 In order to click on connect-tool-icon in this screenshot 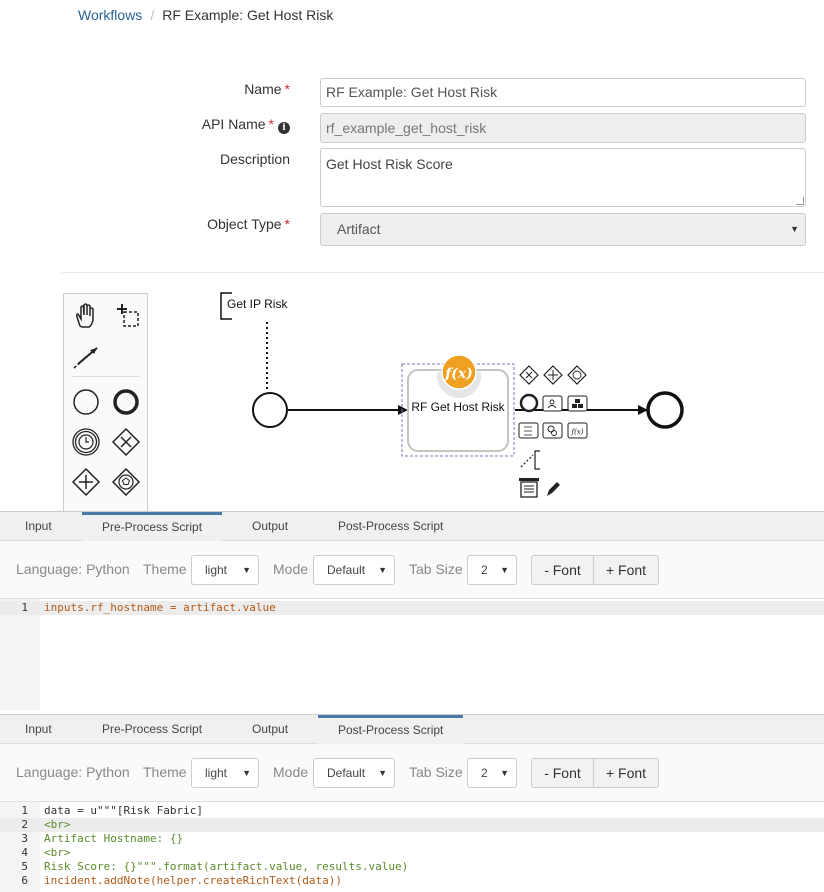, I will do `click(86, 356)`.